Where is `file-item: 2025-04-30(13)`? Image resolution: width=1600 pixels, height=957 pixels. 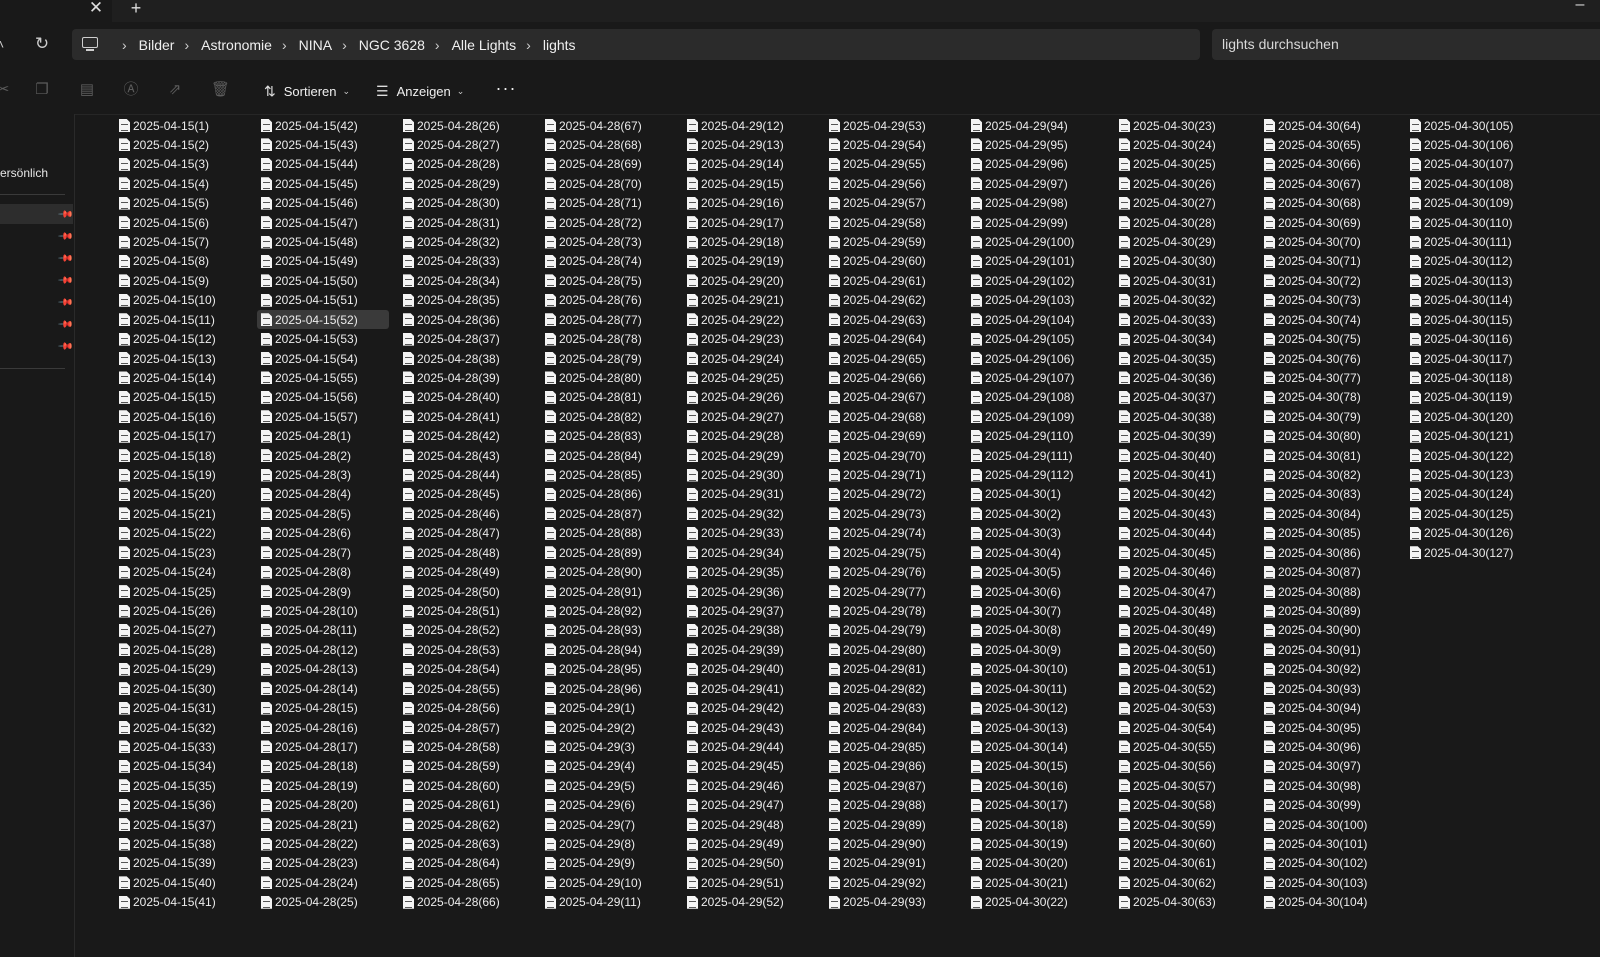 file-item: 2025-04-30(13) is located at coordinates (1017, 727).